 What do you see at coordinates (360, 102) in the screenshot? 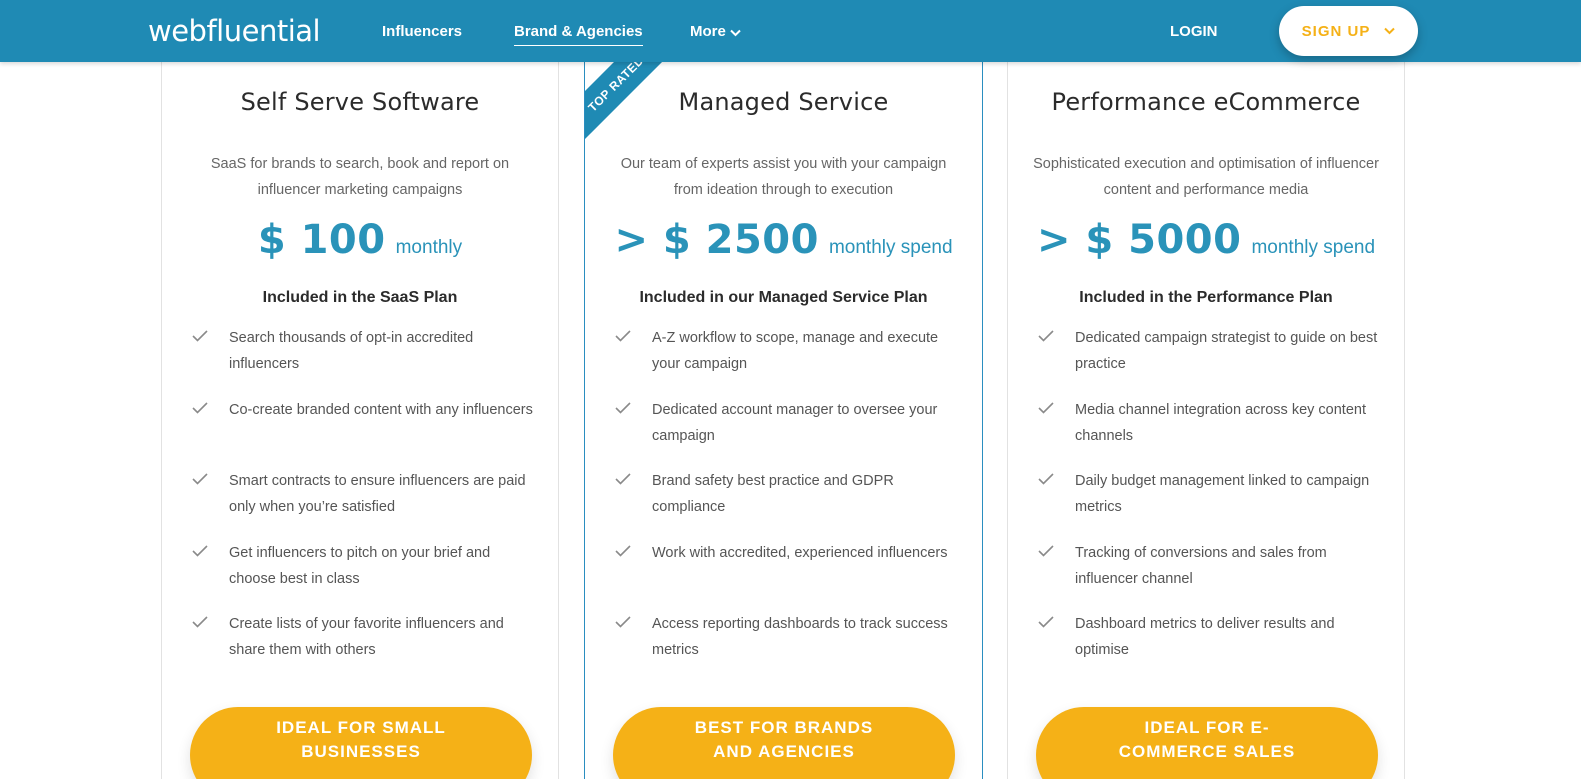
I see `plan-title: Self Serve Software` at bounding box center [360, 102].